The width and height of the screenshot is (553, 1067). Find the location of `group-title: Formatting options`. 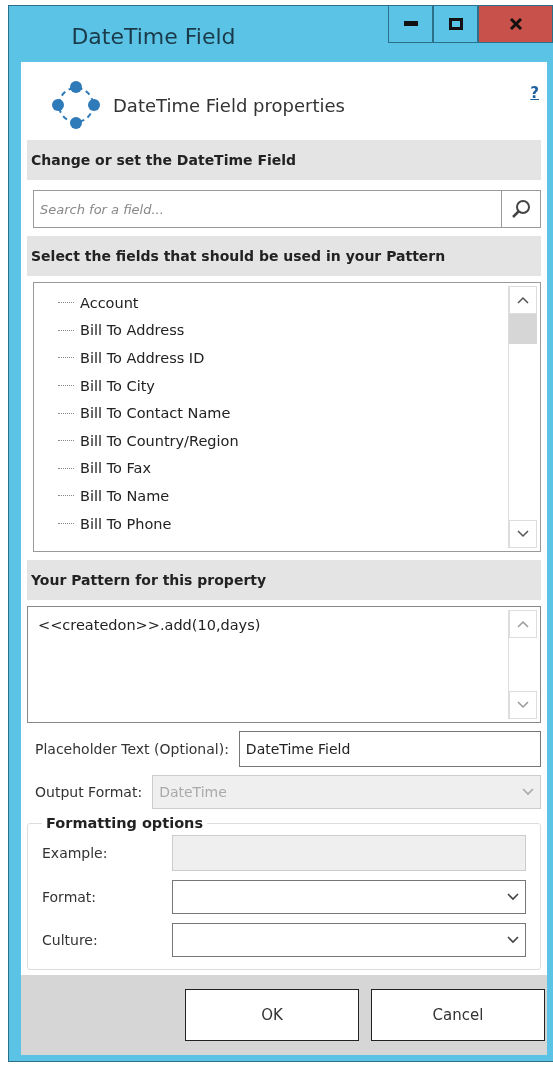

group-title: Formatting options is located at coordinates (125, 823).